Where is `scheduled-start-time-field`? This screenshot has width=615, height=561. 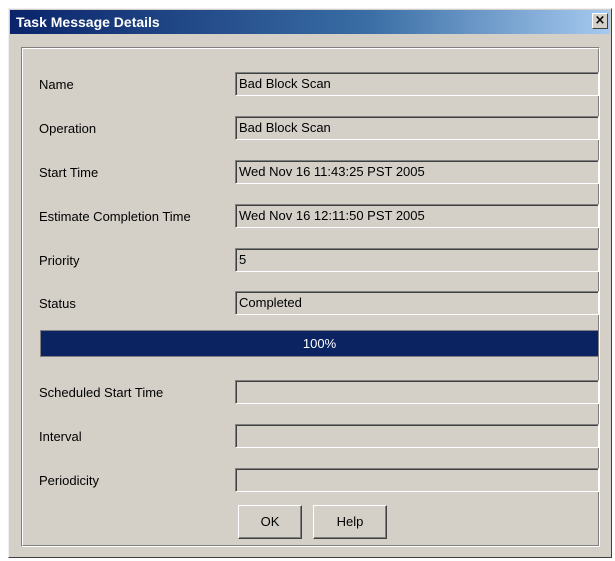 scheduled-start-time-field is located at coordinates (417, 392).